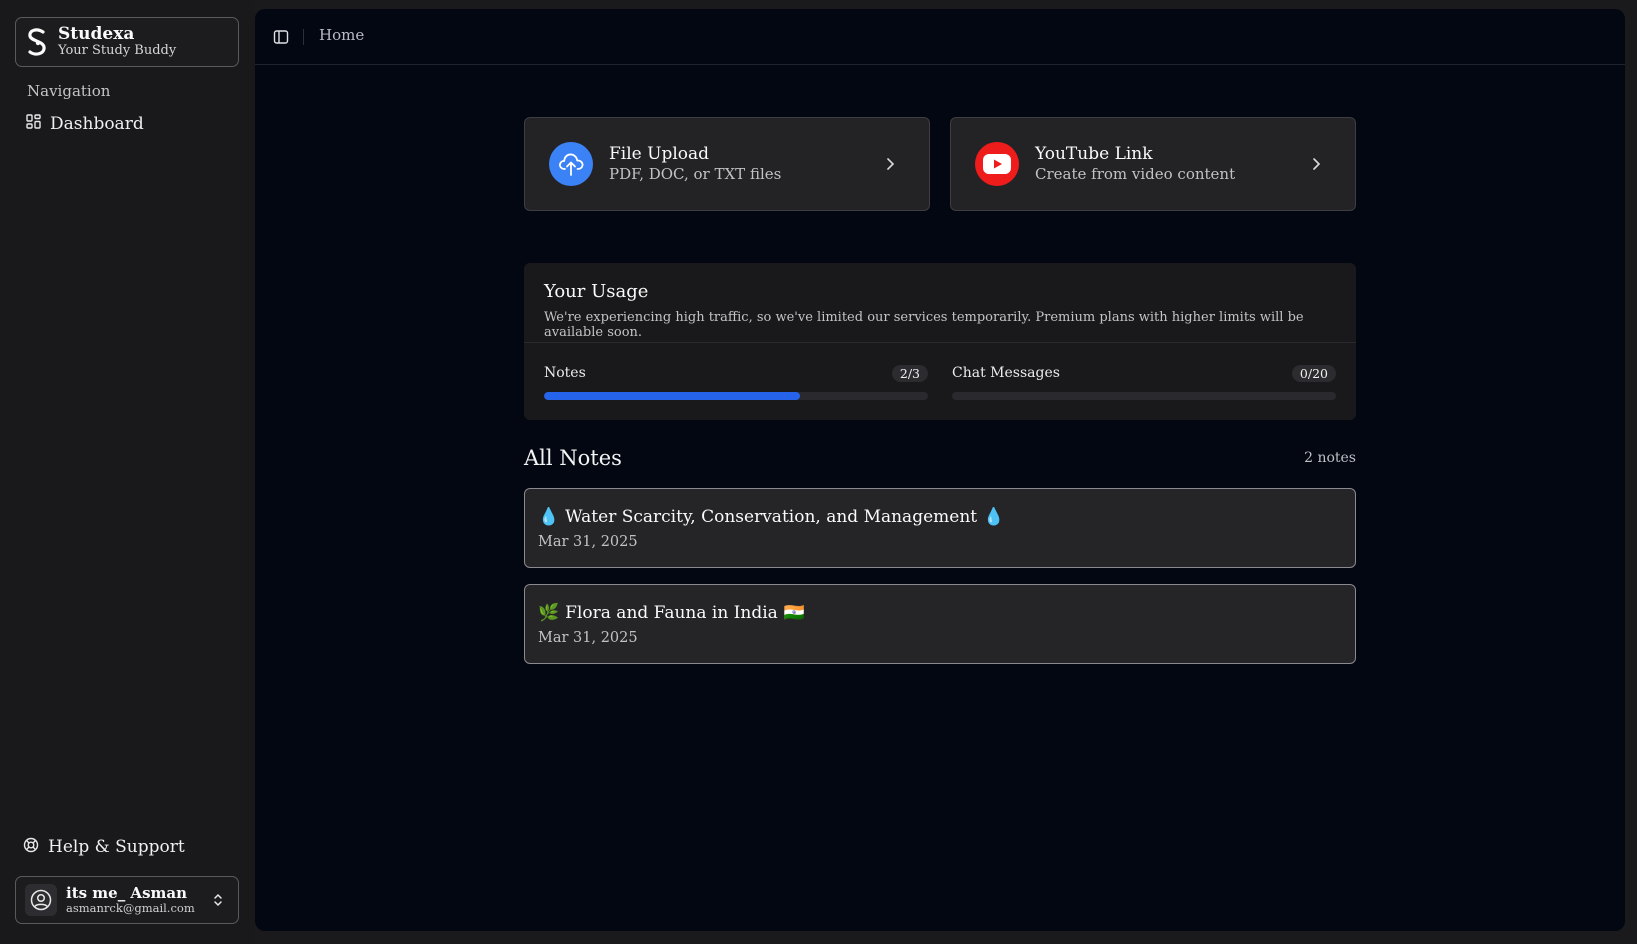  I want to click on usage-divider, so click(940, 342).